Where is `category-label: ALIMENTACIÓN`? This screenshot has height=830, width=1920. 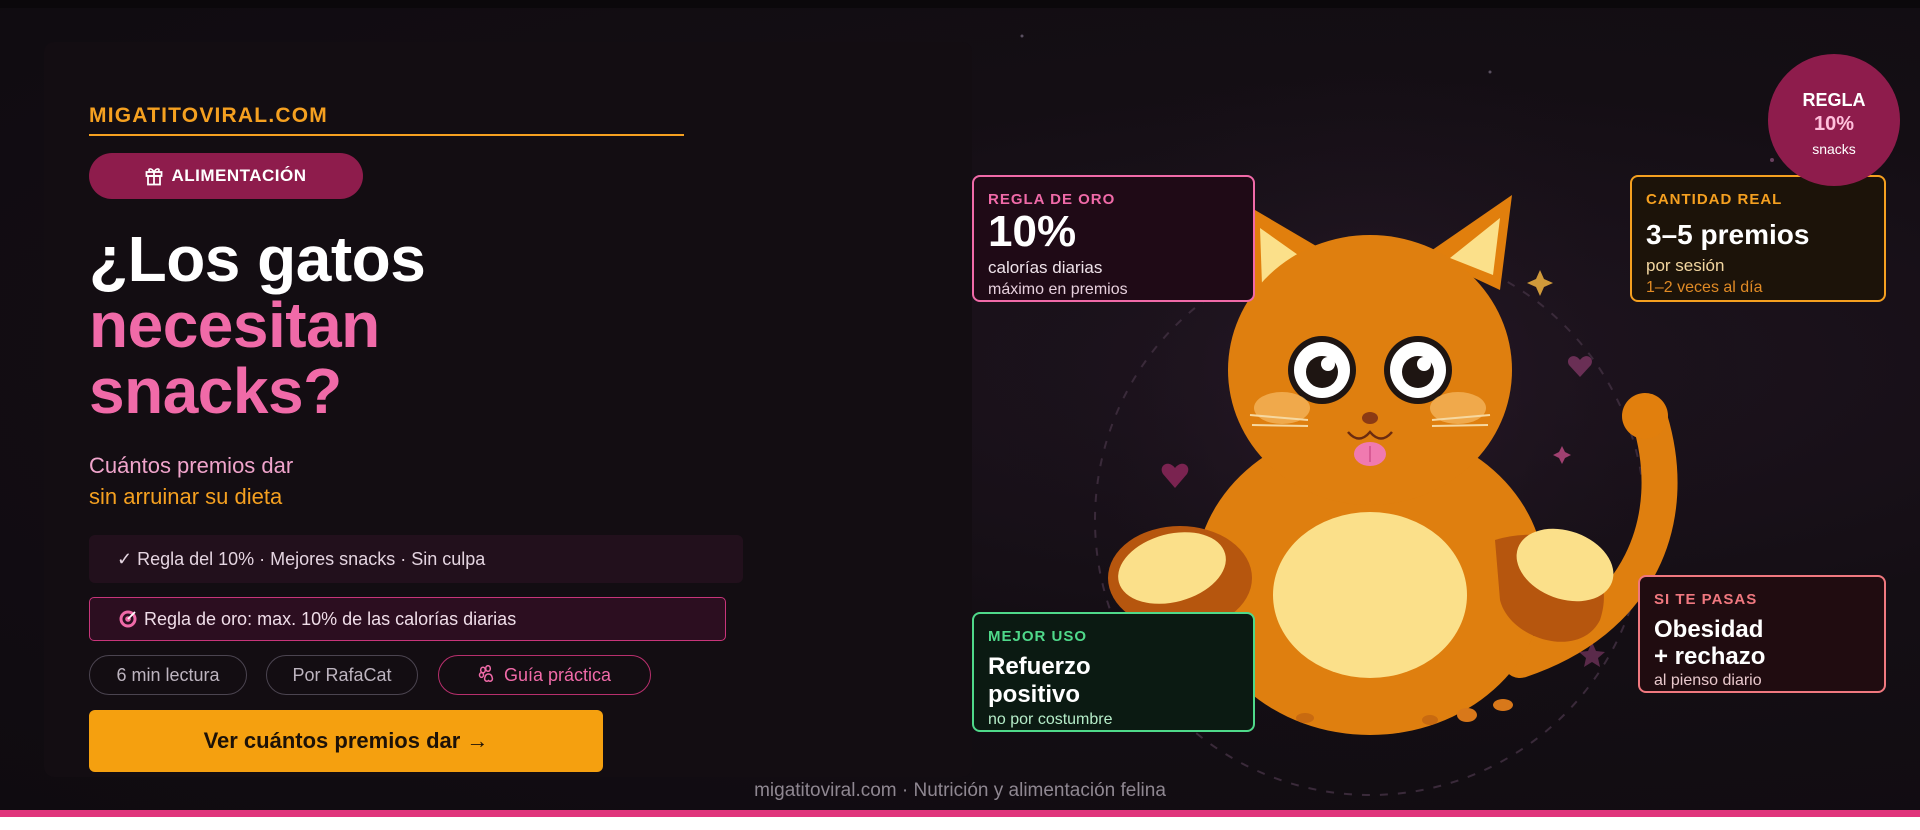 category-label: ALIMENTACIÓN is located at coordinates (239, 175).